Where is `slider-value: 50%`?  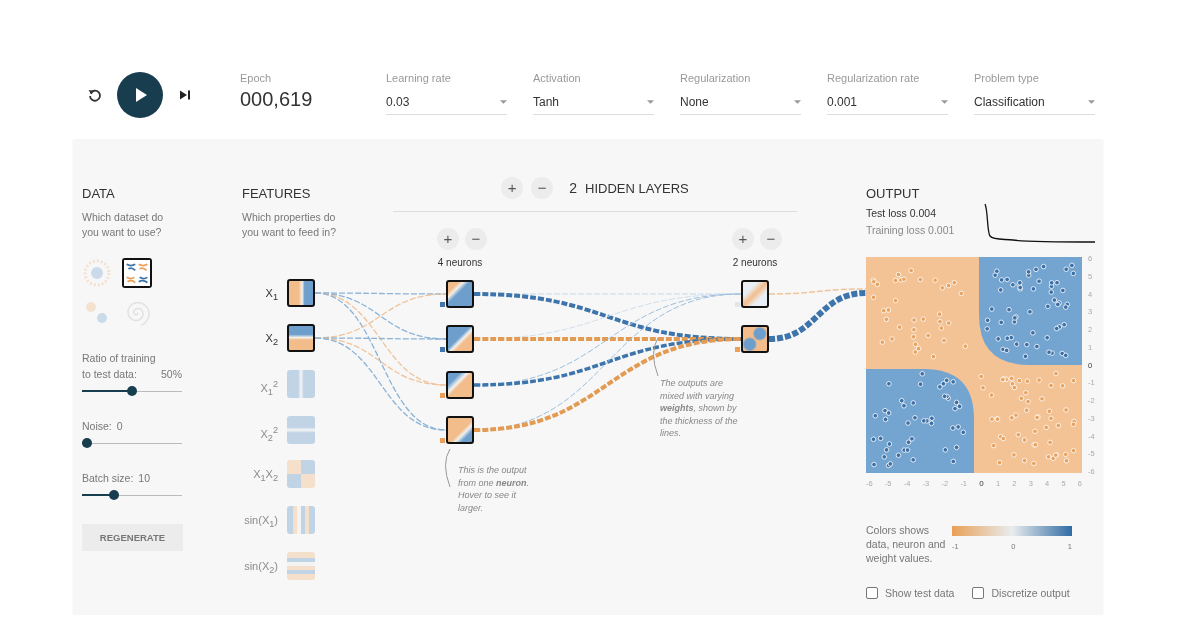 slider-value: 50% is located at coordinates (171, 374).